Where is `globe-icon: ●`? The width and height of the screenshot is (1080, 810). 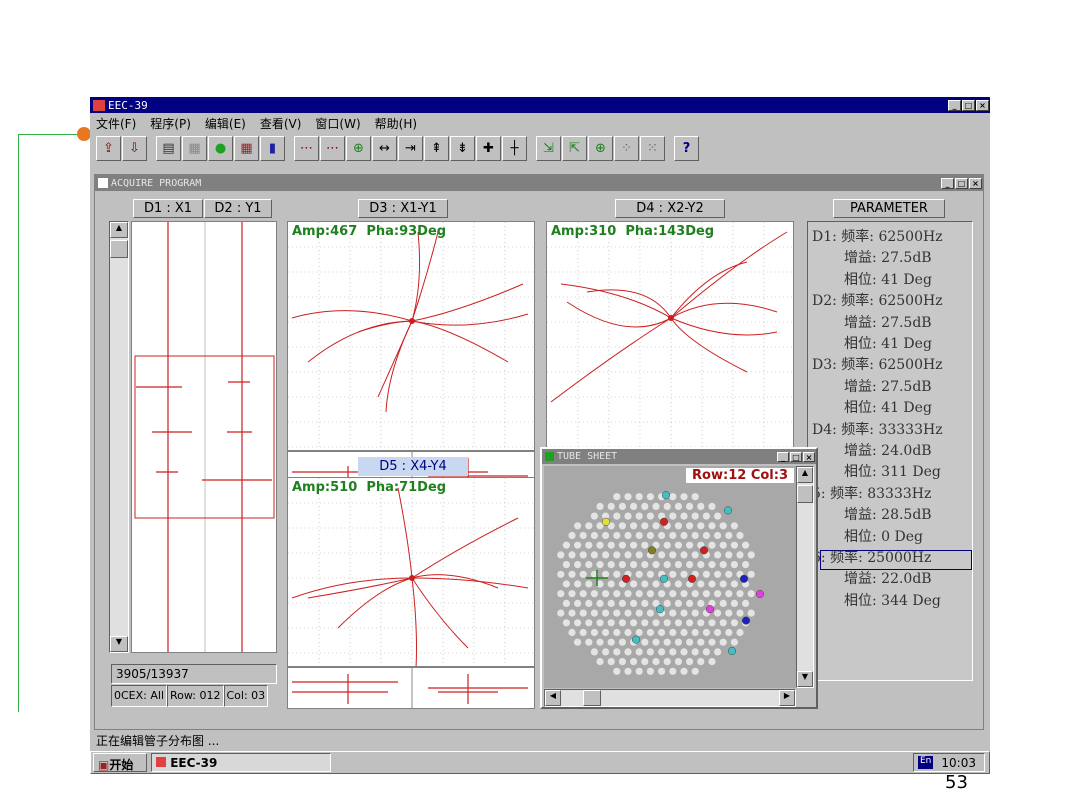 globe-icon: ● is located at coordinates (220, 148).